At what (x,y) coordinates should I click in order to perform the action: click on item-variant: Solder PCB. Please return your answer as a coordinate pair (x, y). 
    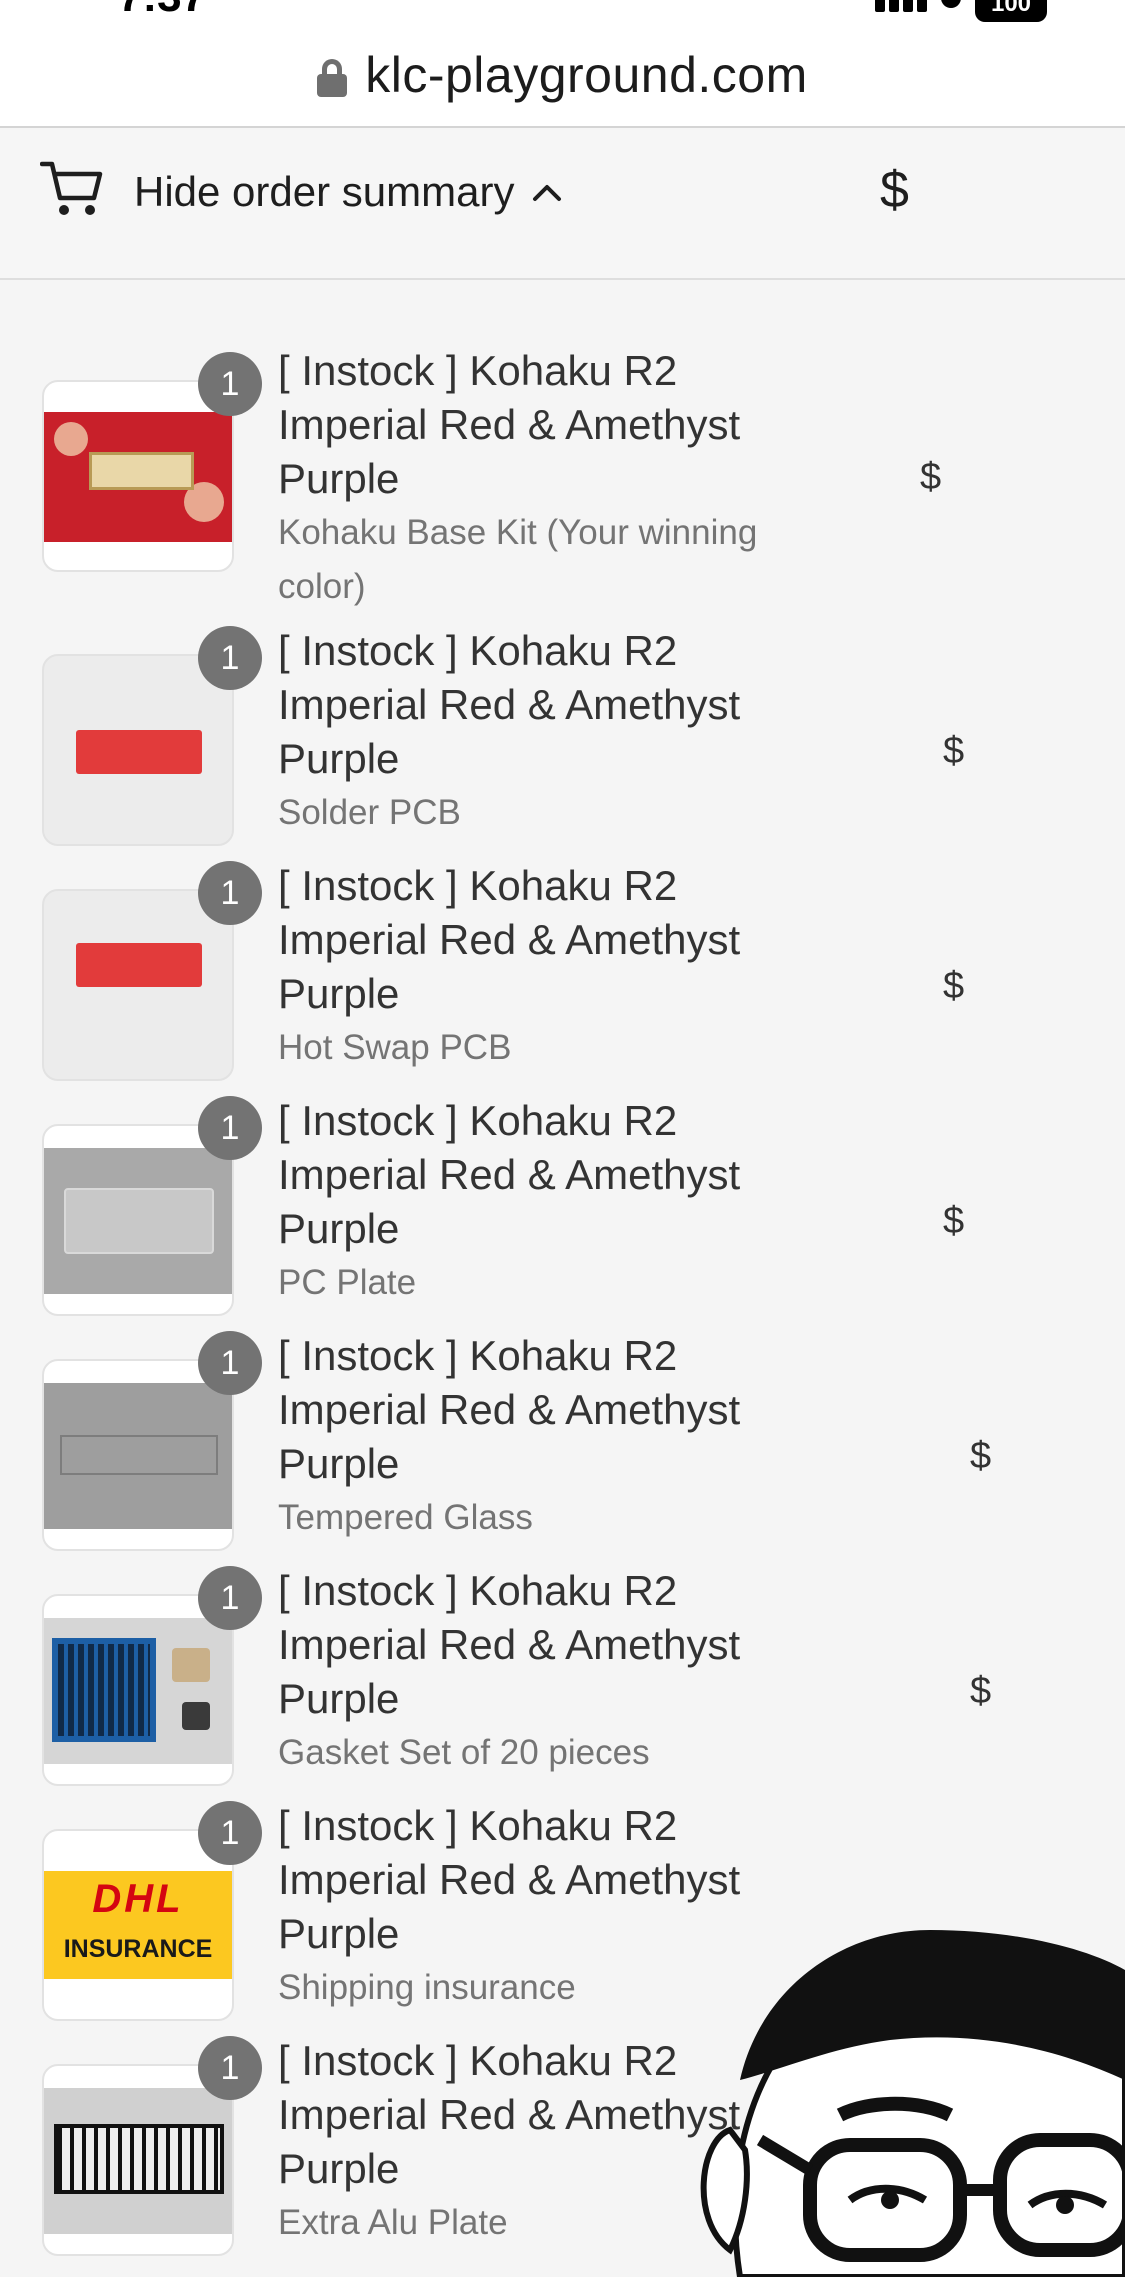
    Looking at the image, I should click on (369, 812).